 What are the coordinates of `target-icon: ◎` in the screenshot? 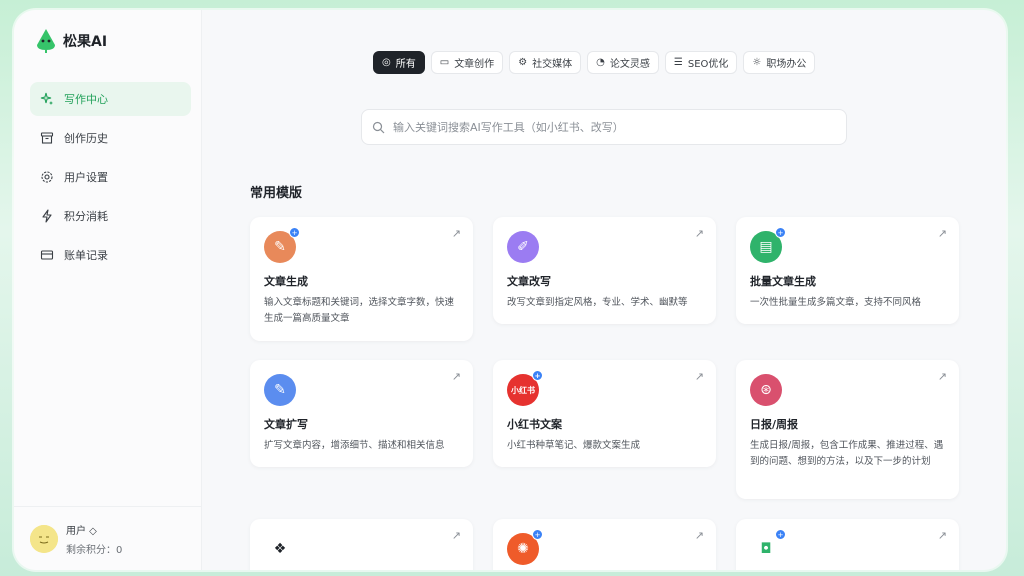 It's located at (386, 62).